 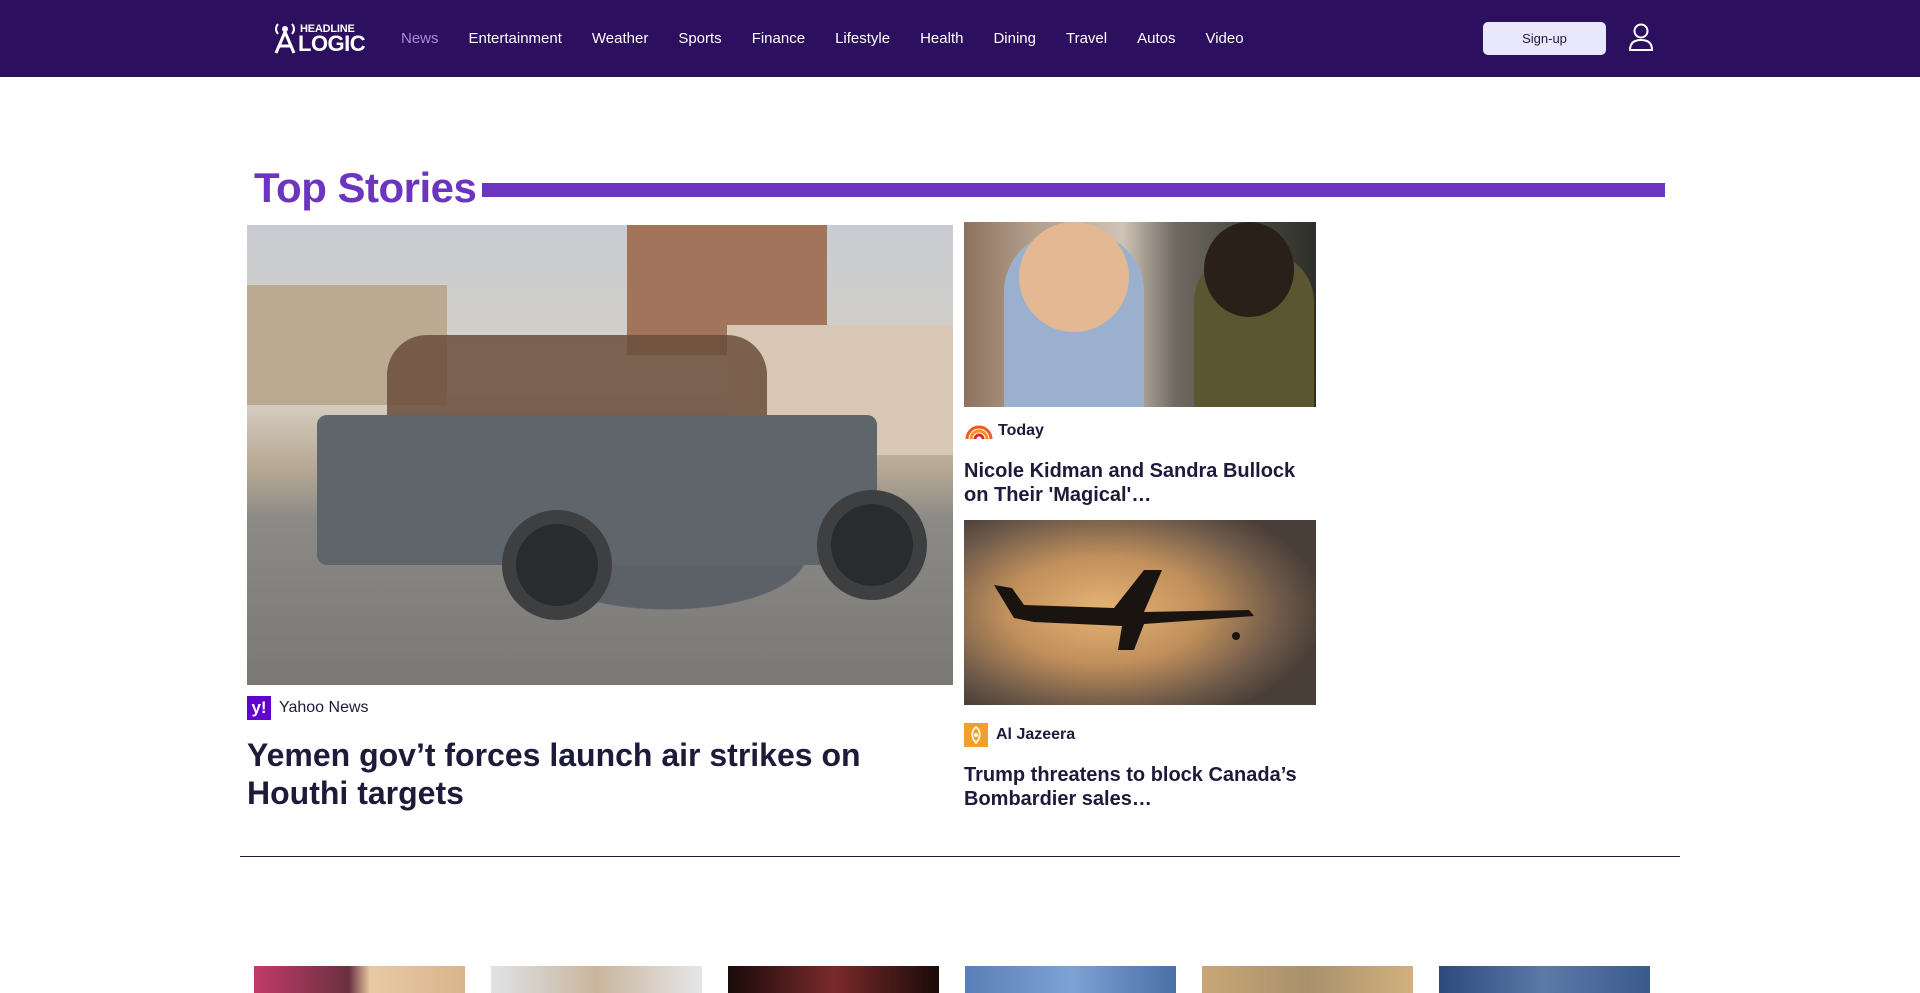 I want to click on source-name: Today, so click(x=1021, y=430).